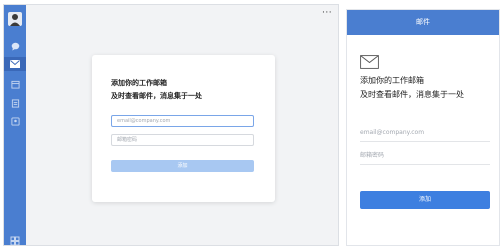 This screenshot has width=503, height=251. I want to click on chat-icon, so click(15, 46).